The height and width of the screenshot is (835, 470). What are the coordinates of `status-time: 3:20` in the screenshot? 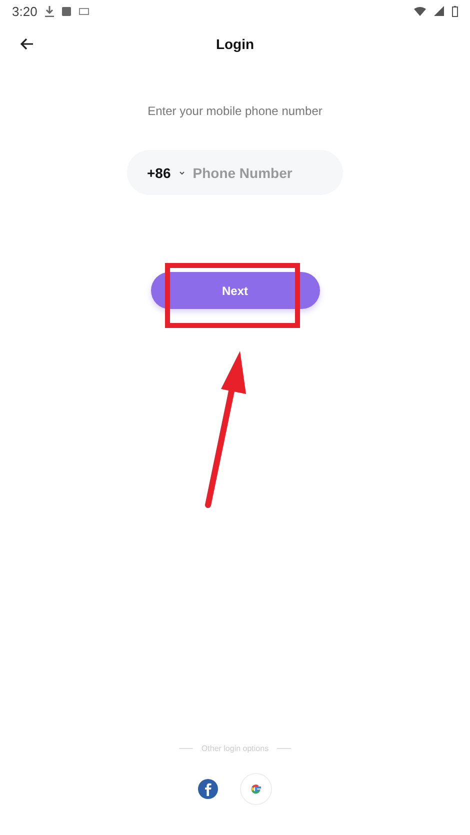 It's located at (25, 11).